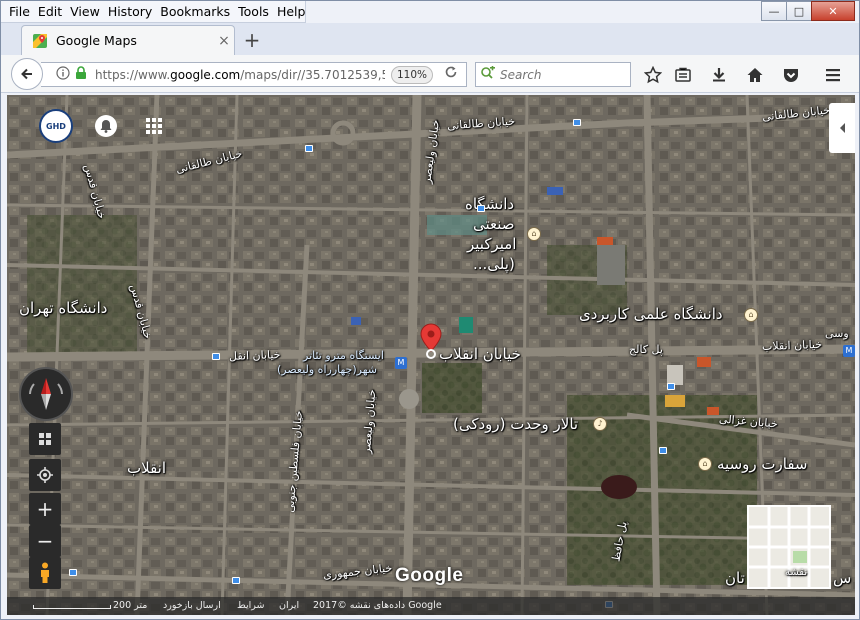  I want to click on url-domain: google.com, so click(205, 74).